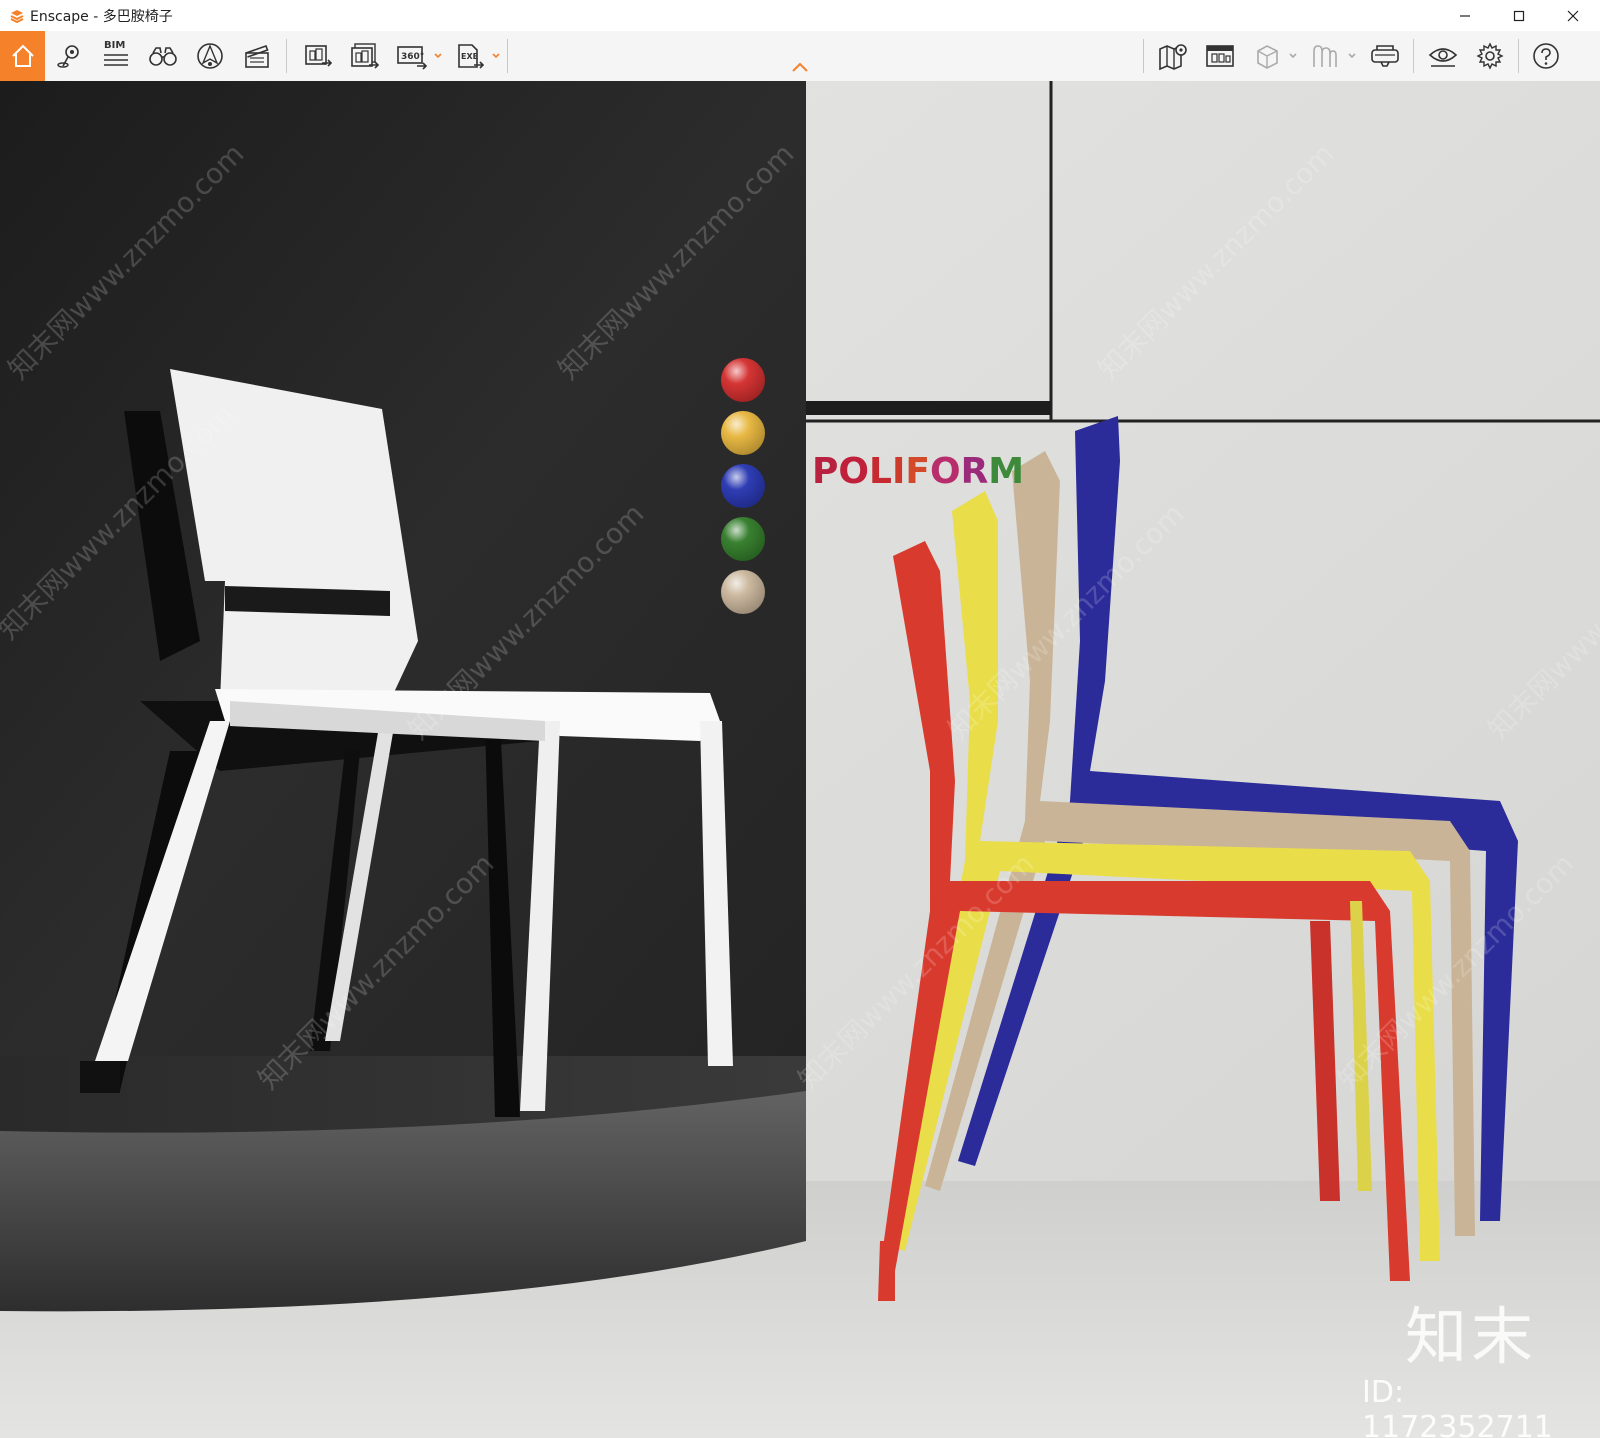  What do you see at coordinates (898, 471) in the screenshot?
I see `brand-letter: I` at bounding box center [898, 471].